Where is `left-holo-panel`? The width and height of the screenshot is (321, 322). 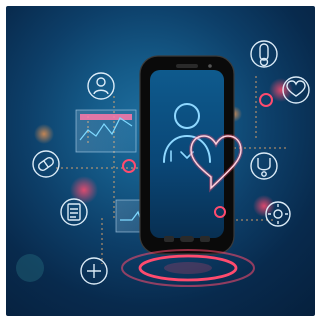
left-holo-panel is located at coordinates (106, 131).